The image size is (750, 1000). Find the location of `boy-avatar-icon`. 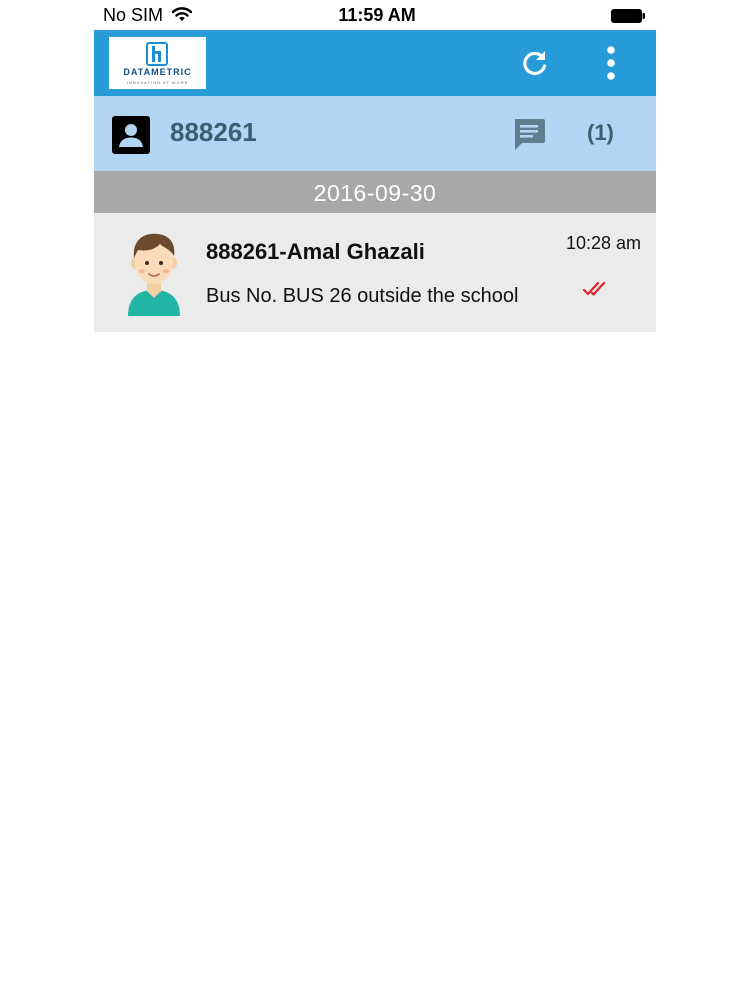

boy-avatar-icon is located at coordinates (154, 274).